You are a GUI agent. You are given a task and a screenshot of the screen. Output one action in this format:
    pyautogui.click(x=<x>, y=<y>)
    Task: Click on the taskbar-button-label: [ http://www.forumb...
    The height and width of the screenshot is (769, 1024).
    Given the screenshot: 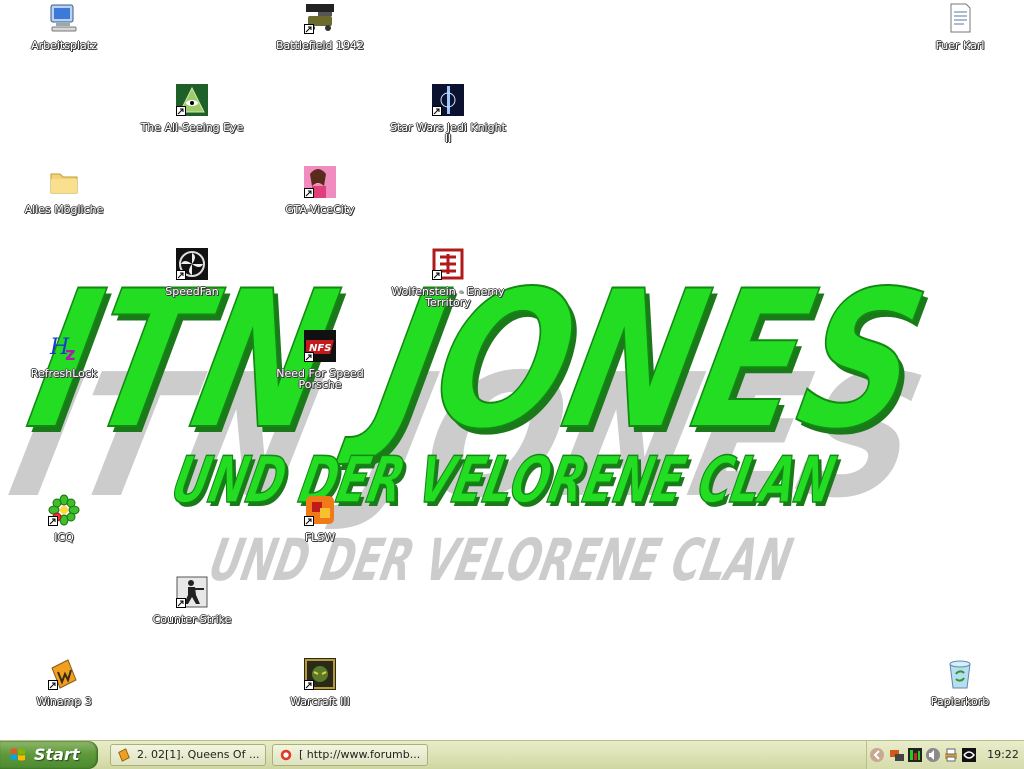 What is the action you would take?
    pyautogui.click(x=360, y=754)
    